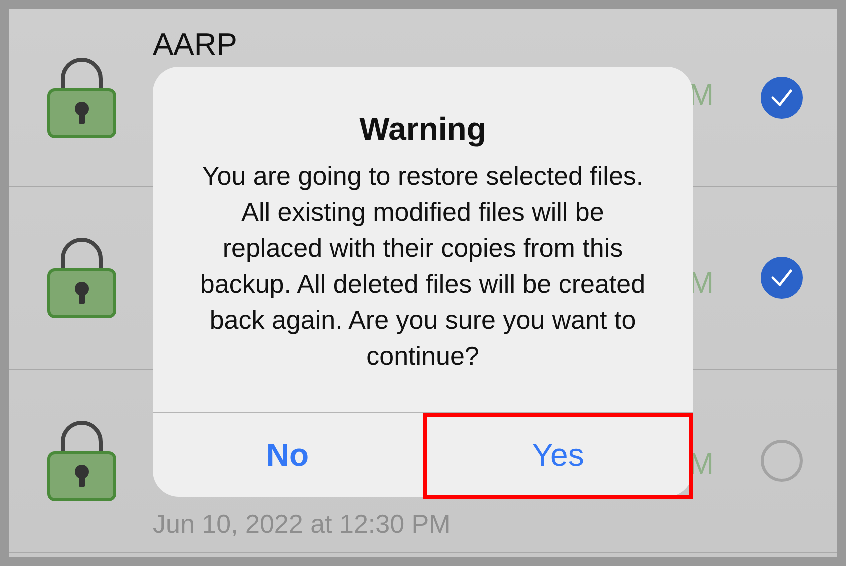 This screenshot has width=846, height=566. Describe the element at coordinates (287, 455) in the screenshot. I see `no-button: No` at that location.